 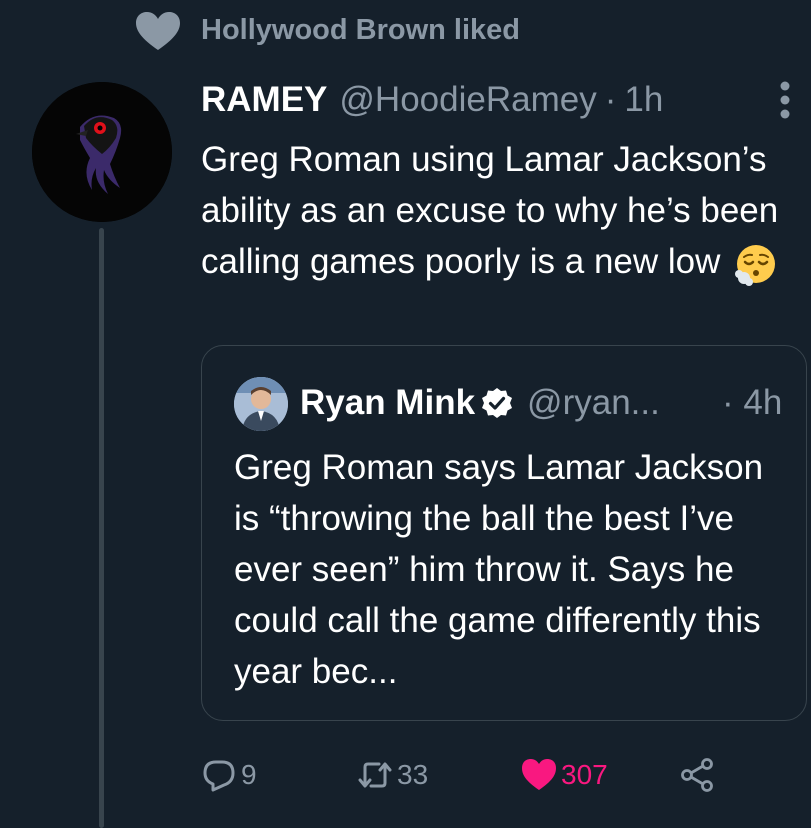 I want to click on more-options-button, so click(x=785, y=100).